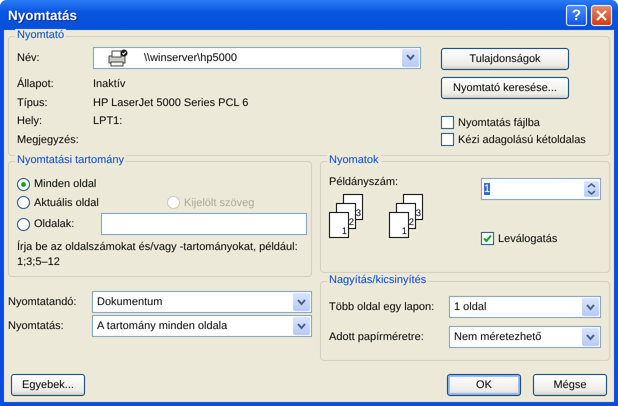 The width and height of the screenshot is (618, 406). I want to click on field-label: Megjegyzés:, so click(48, 140).